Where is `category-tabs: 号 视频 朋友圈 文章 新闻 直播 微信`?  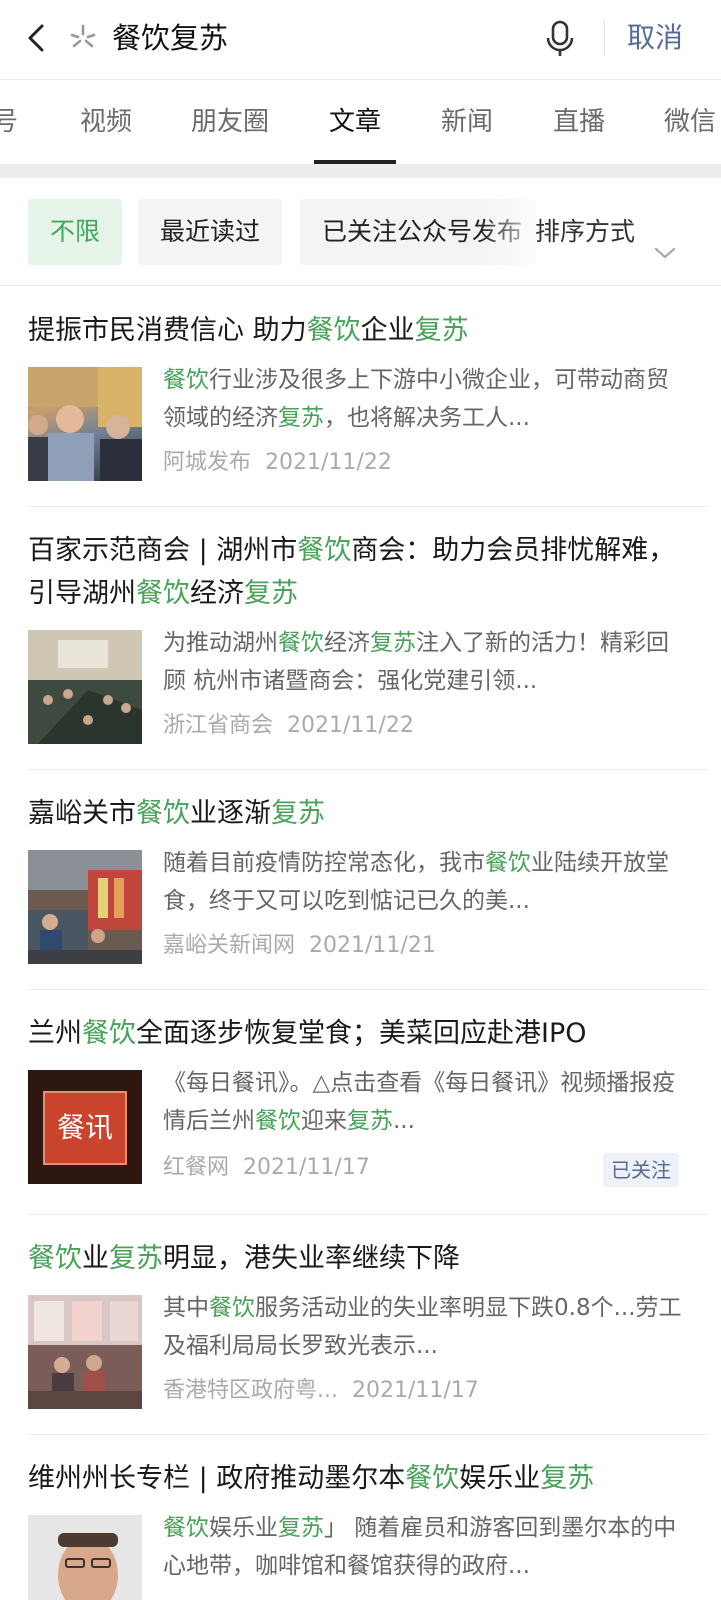
category-tabs: 号 视频 朋友圈 文章 新闻 直播 微信 is located at coordinates (360, 122).